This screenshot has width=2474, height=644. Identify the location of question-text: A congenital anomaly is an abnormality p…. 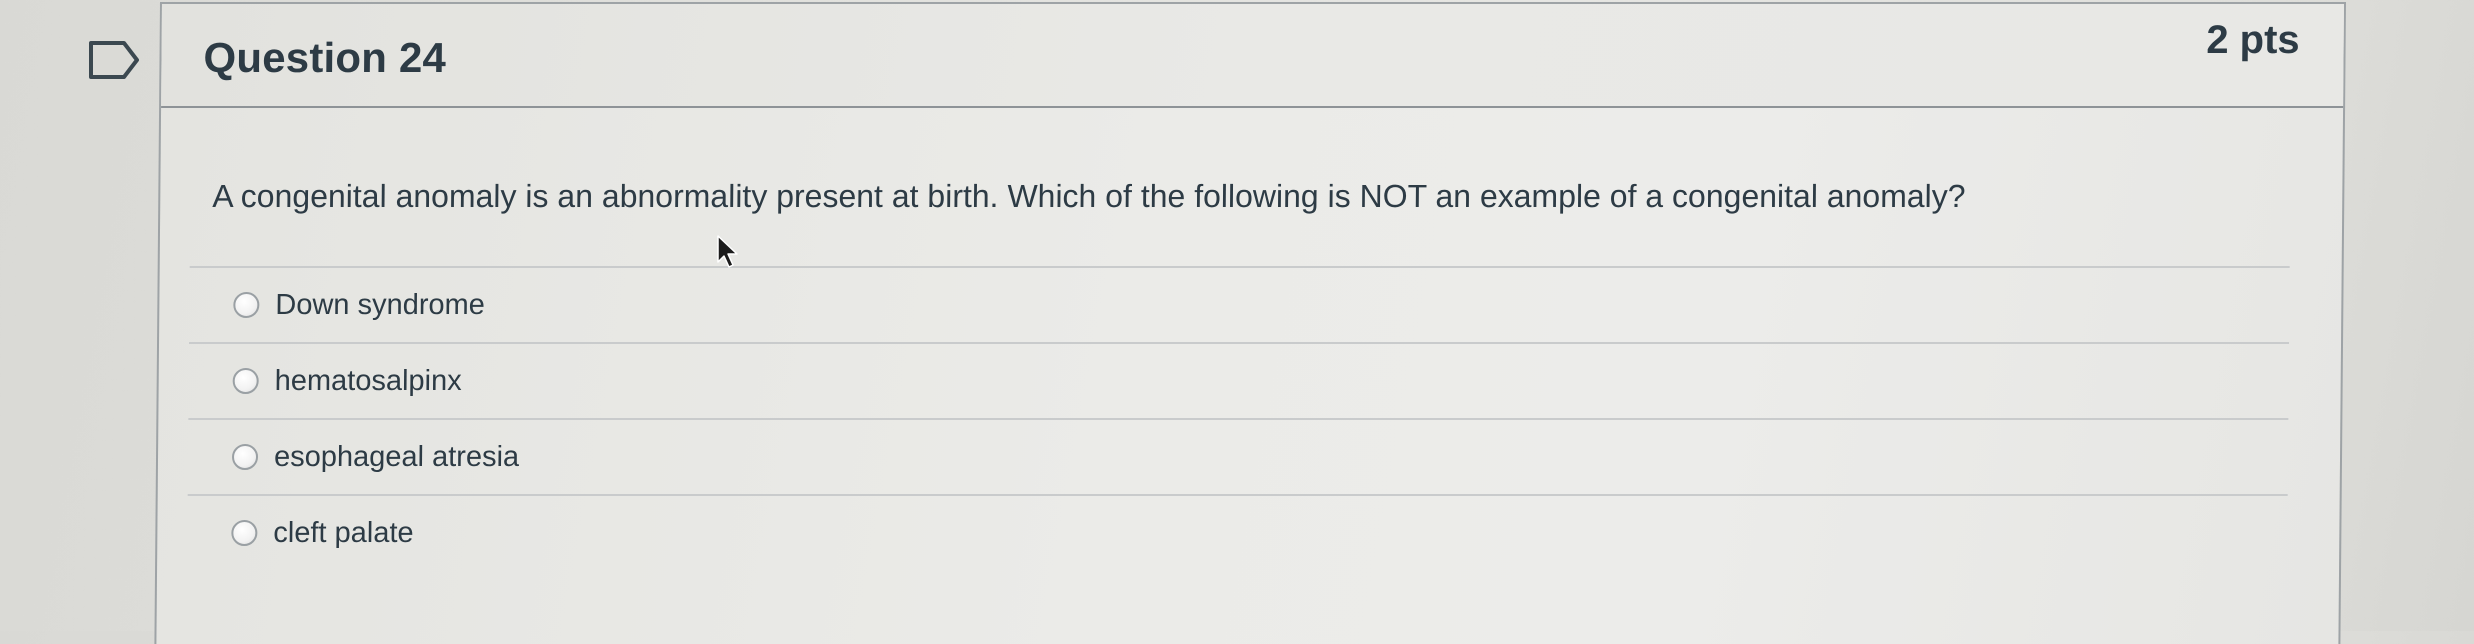
(1089, 196).